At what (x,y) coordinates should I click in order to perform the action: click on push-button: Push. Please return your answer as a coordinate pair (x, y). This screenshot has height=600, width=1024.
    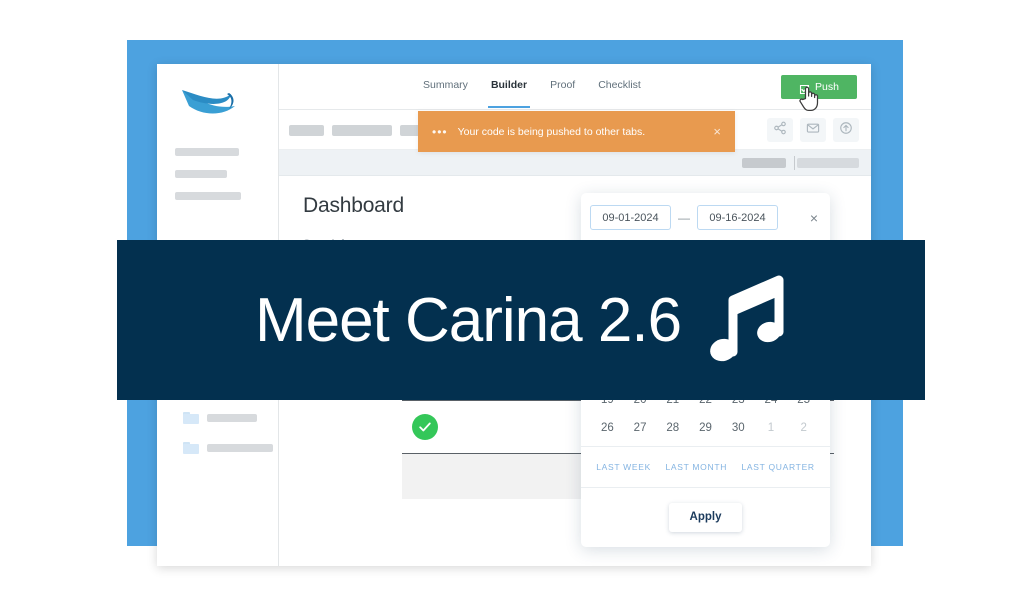
    Looking at the image, I should click on (819, 87).